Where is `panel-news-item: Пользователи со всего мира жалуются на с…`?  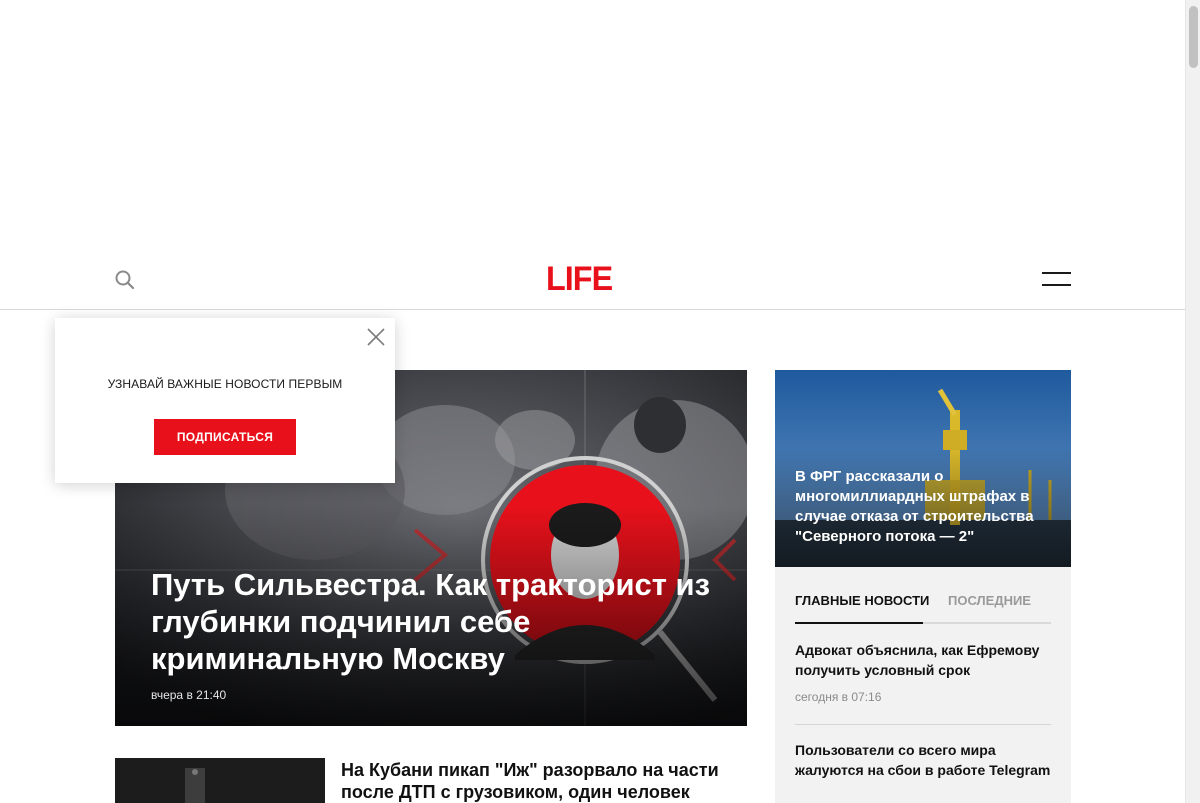
panel-news-item: Пользователи со всего мира жалуются на с… is located at coordinates (923, 760).